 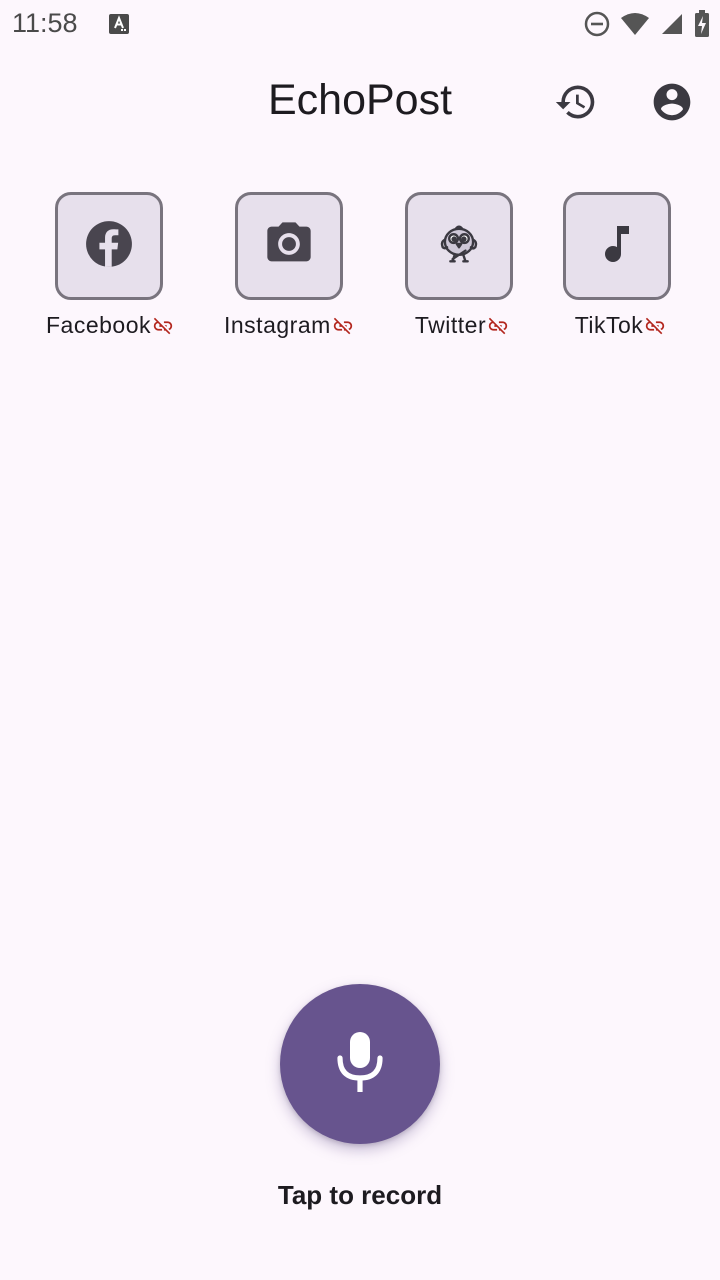 I want to click on status-icons, so click(x=647, y=24).